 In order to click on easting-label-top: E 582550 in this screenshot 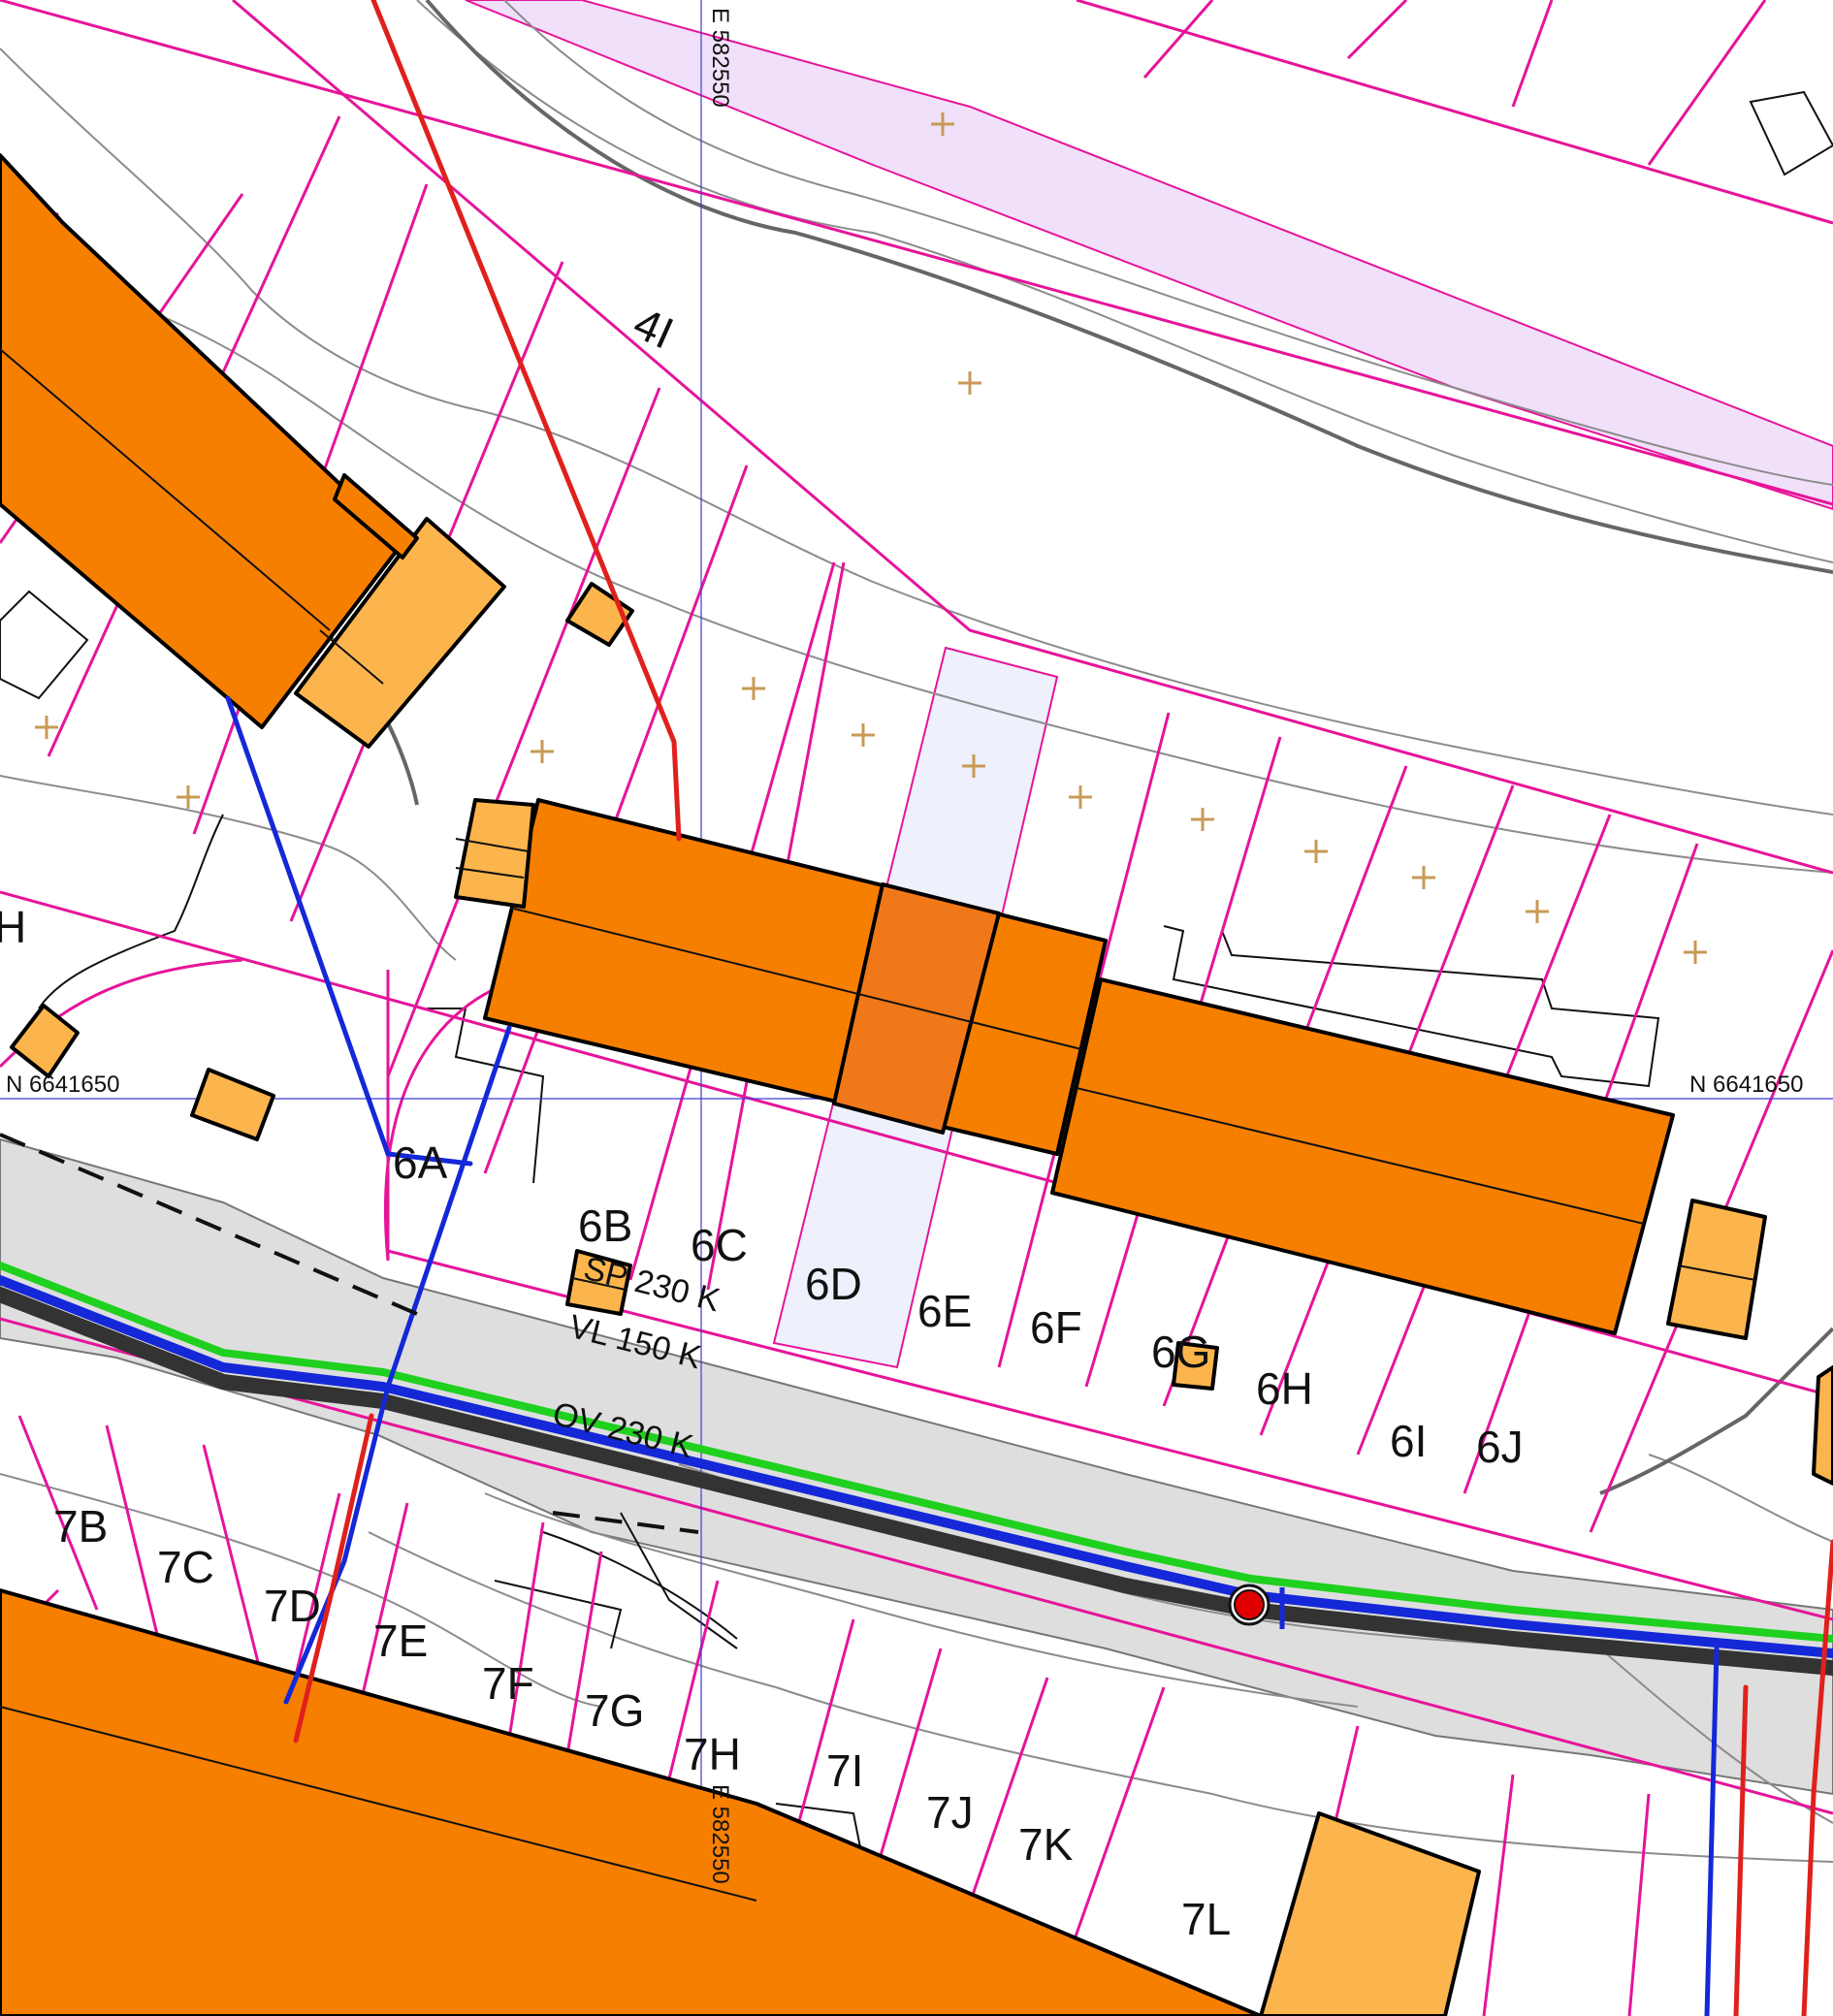, I will do `click(720, 58)`.